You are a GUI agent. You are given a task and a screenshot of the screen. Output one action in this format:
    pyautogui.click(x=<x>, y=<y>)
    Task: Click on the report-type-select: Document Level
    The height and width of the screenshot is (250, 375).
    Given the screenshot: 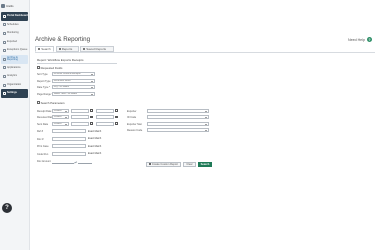 What is the action you would take?
    pyautogui.click(x=73, y=80)
    